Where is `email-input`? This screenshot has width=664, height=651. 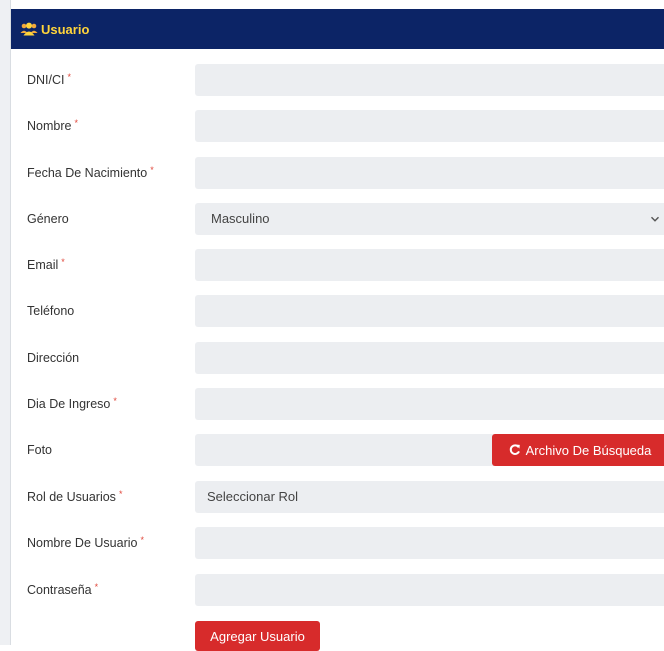
email-input is located at coordinates (429, 265).